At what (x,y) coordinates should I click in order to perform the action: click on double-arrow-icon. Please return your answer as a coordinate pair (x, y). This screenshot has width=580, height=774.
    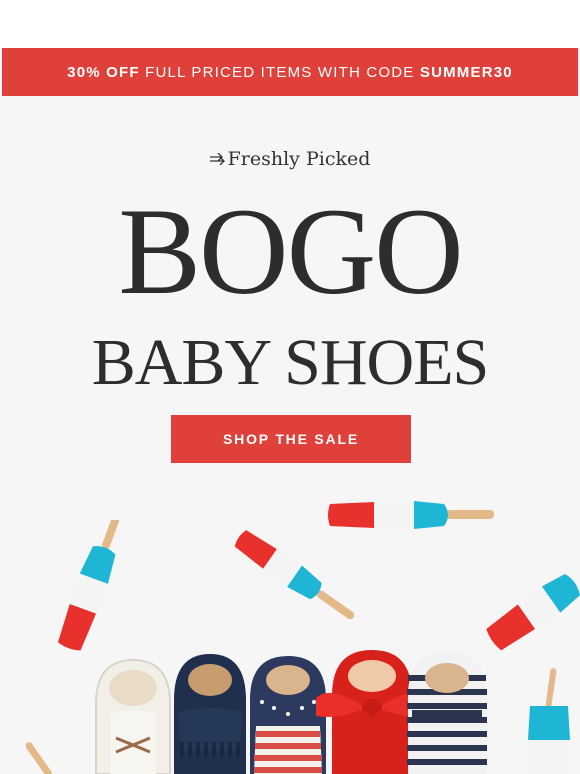
    Looking at the image, I should click on (217, 159).